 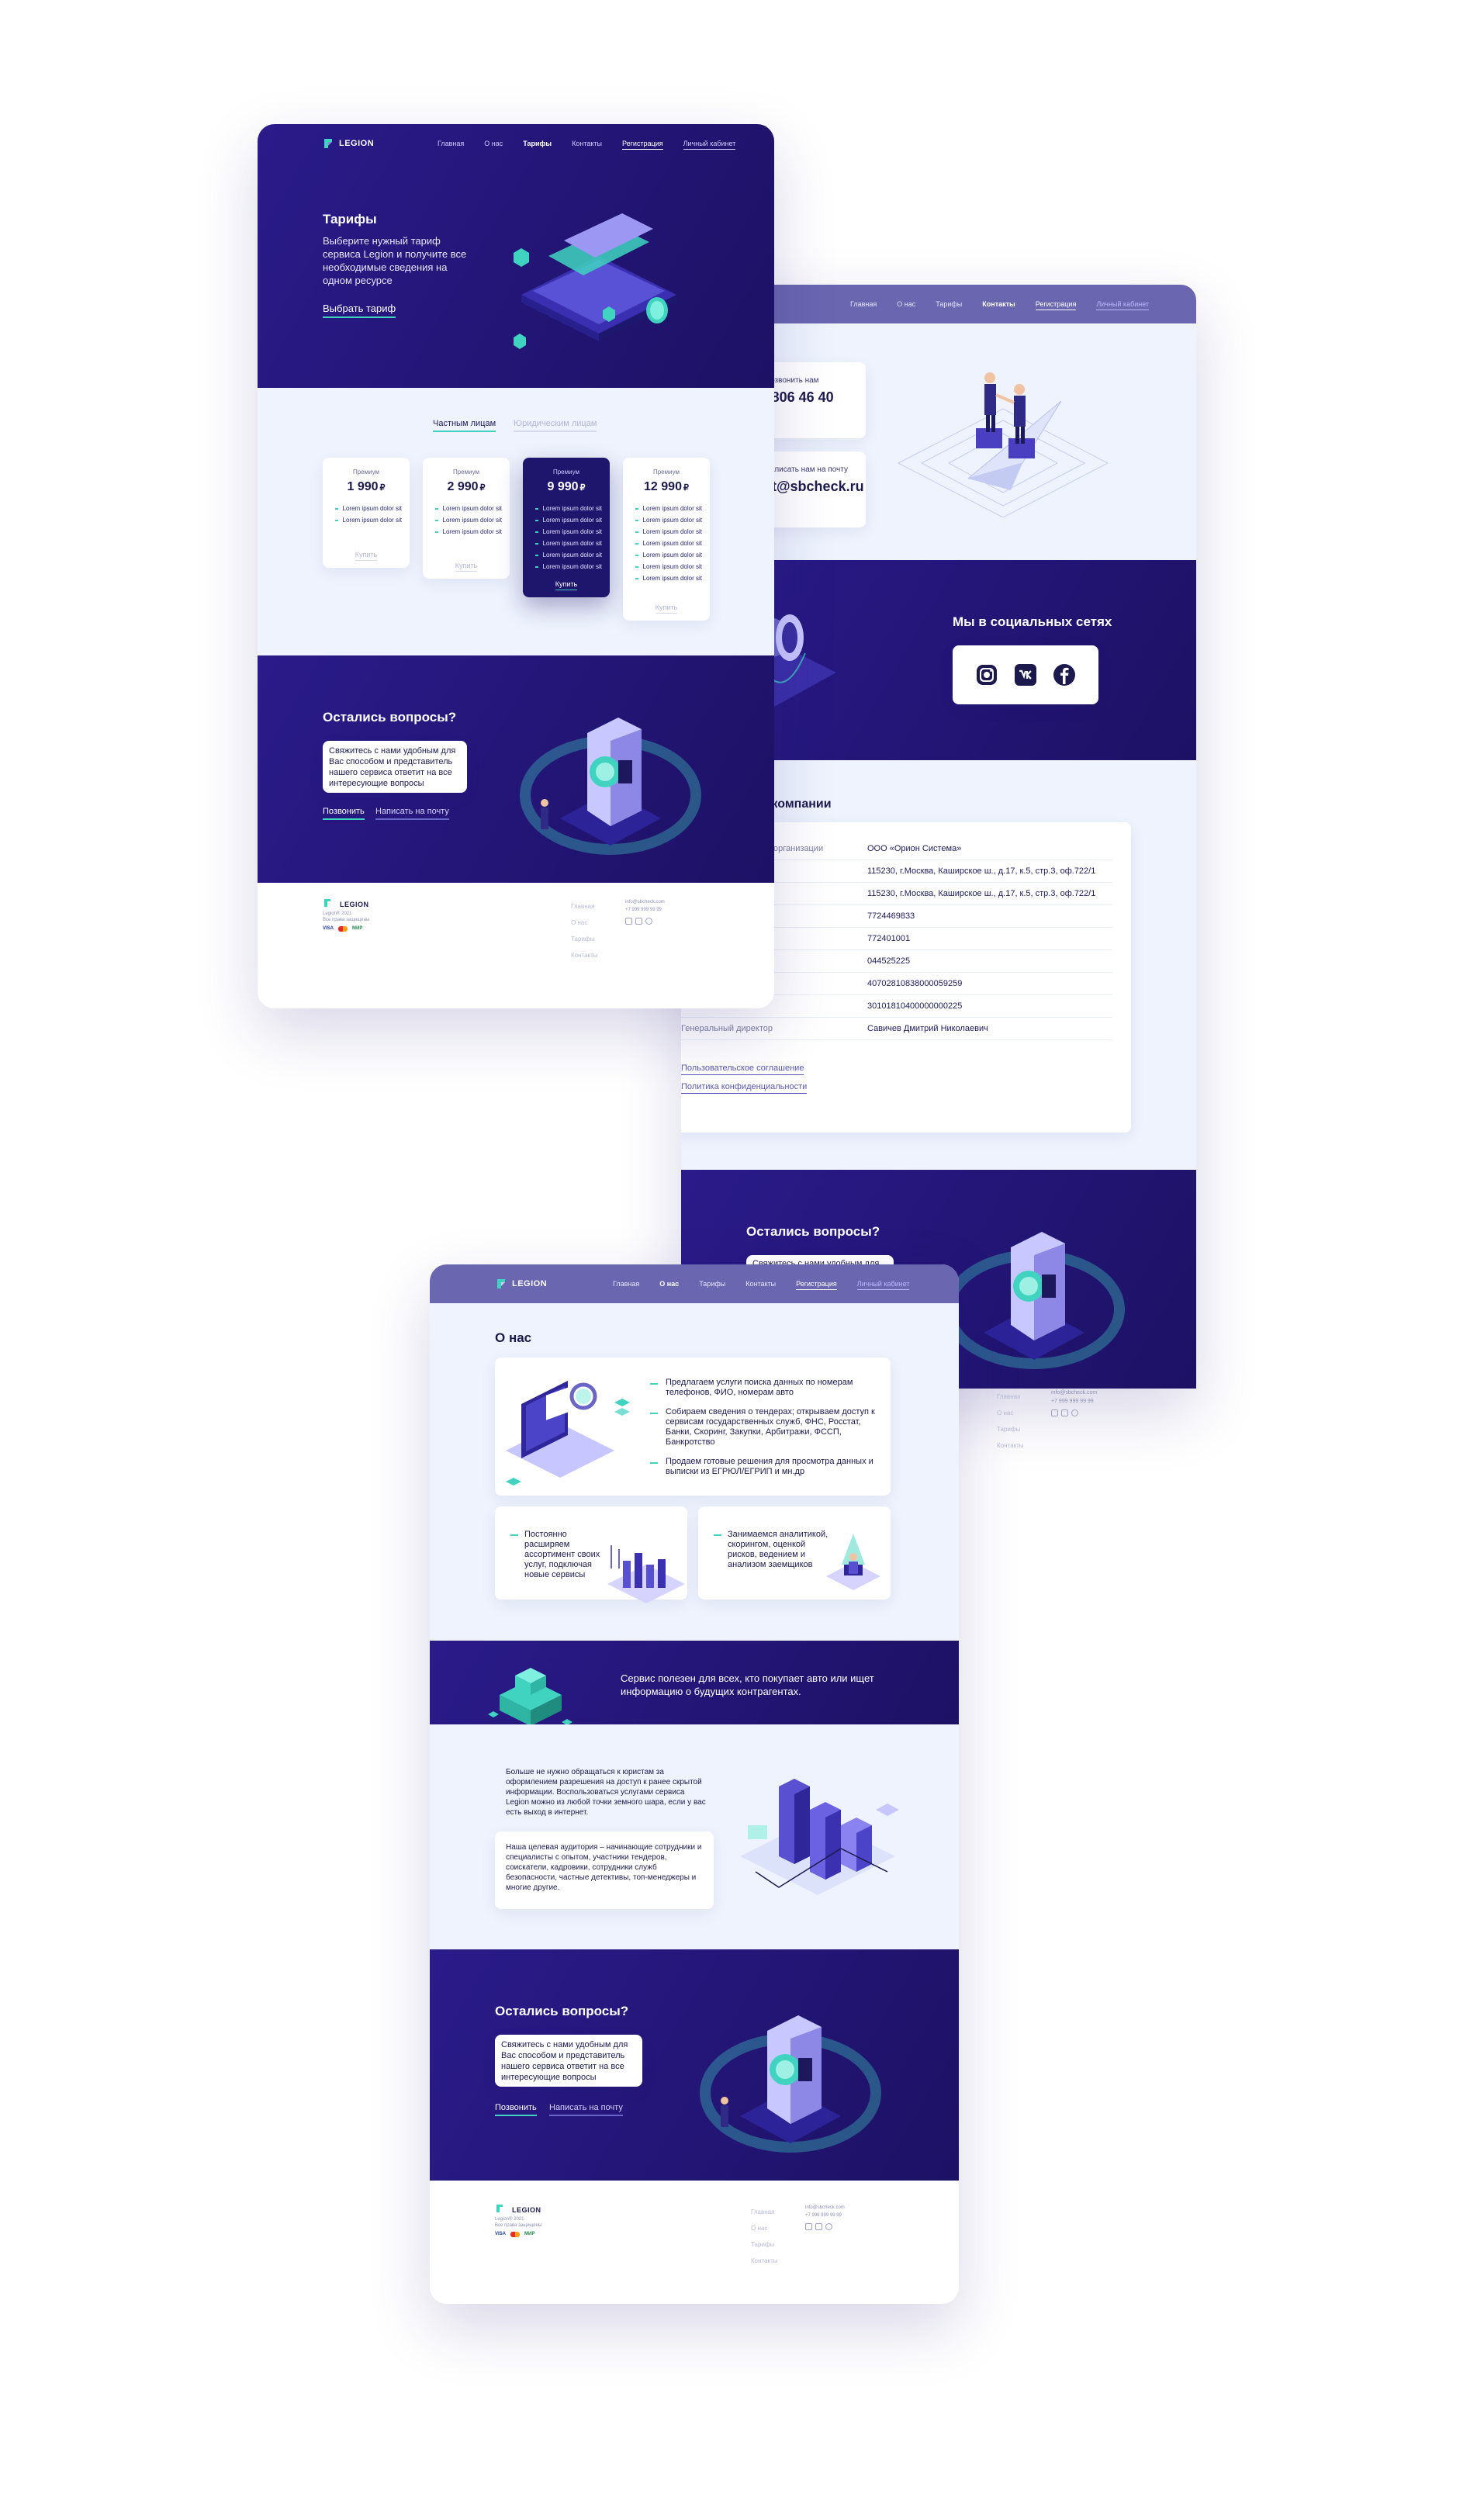 I want to click on company-row-value: 30101810400000000225, so click(x=915, y=1006).